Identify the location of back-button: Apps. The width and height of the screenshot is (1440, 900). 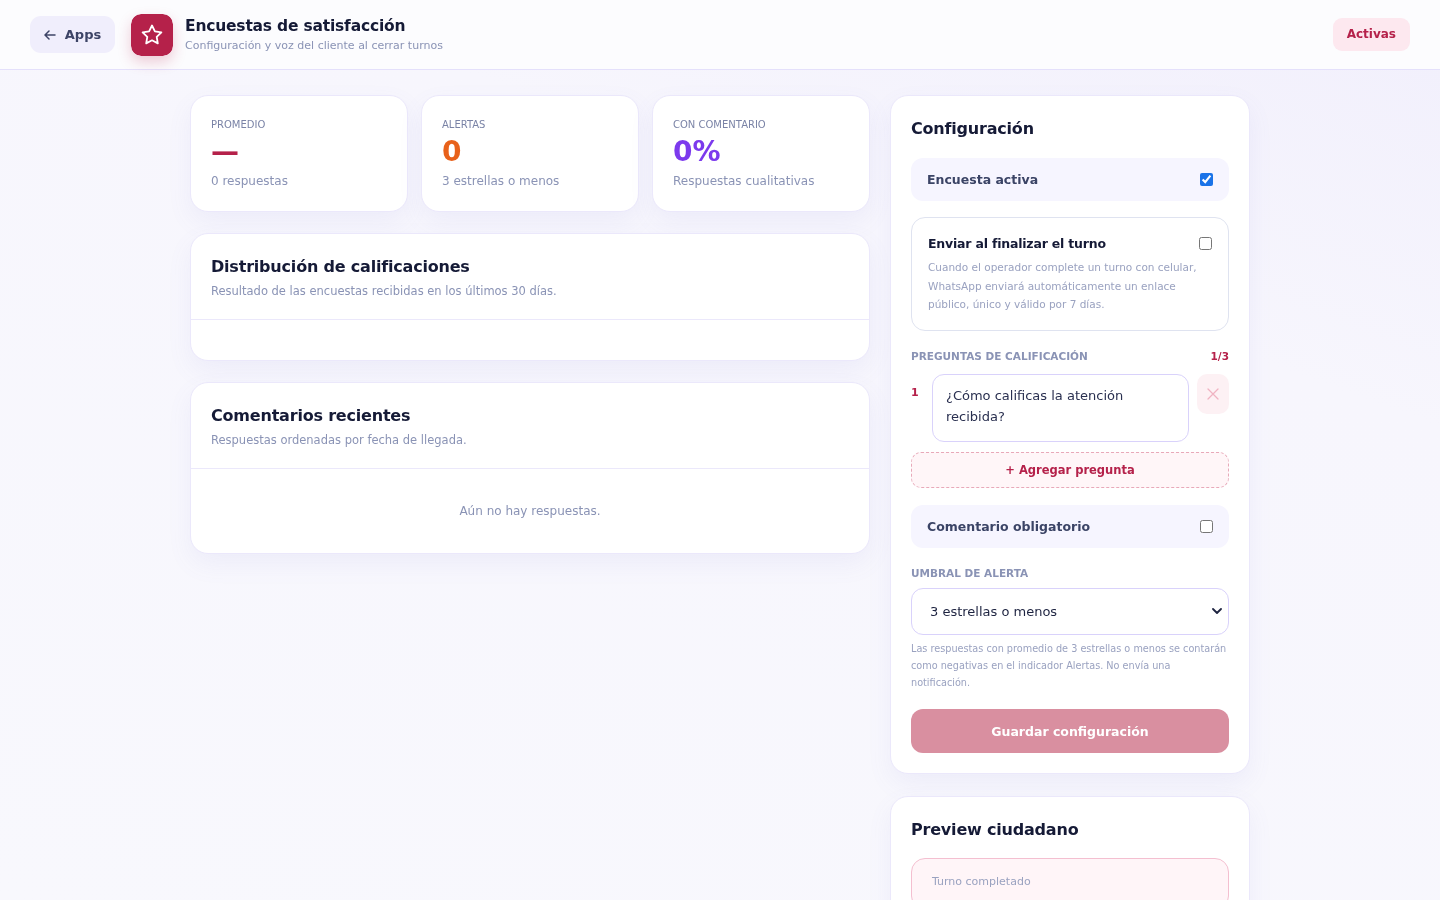
(72, 34).